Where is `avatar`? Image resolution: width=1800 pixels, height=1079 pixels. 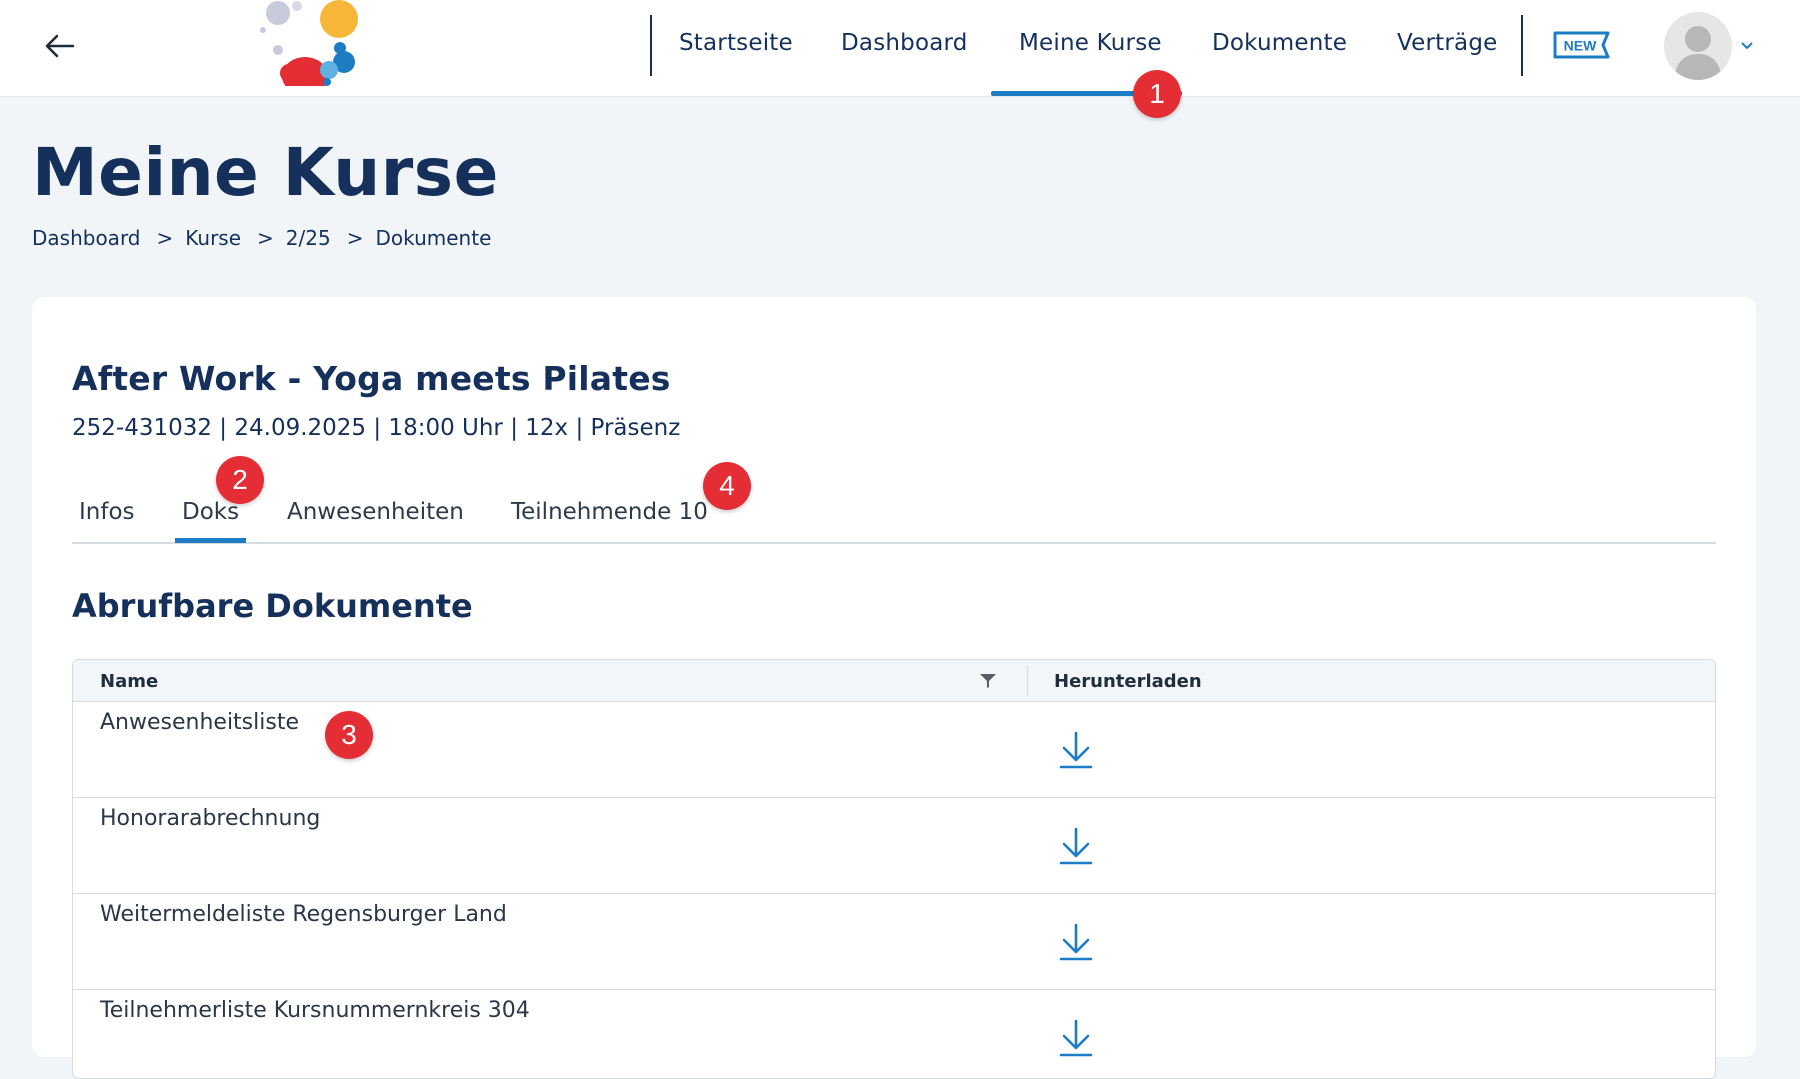
avatar is located at coordinates (1698, 46).